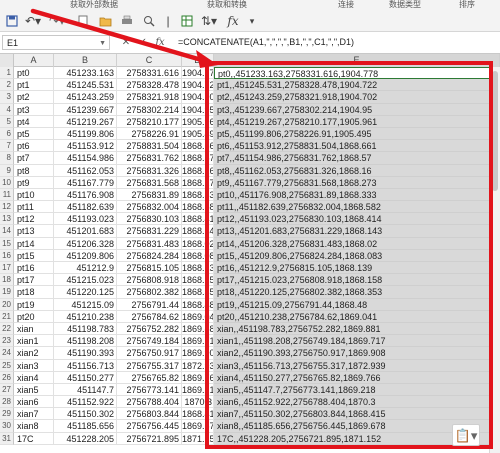 The height and width of the screenshot is (453, 500). Describe the element at coordinates (85, 426) in the screenshot. I see `cell-b: 451185.656` at that location.